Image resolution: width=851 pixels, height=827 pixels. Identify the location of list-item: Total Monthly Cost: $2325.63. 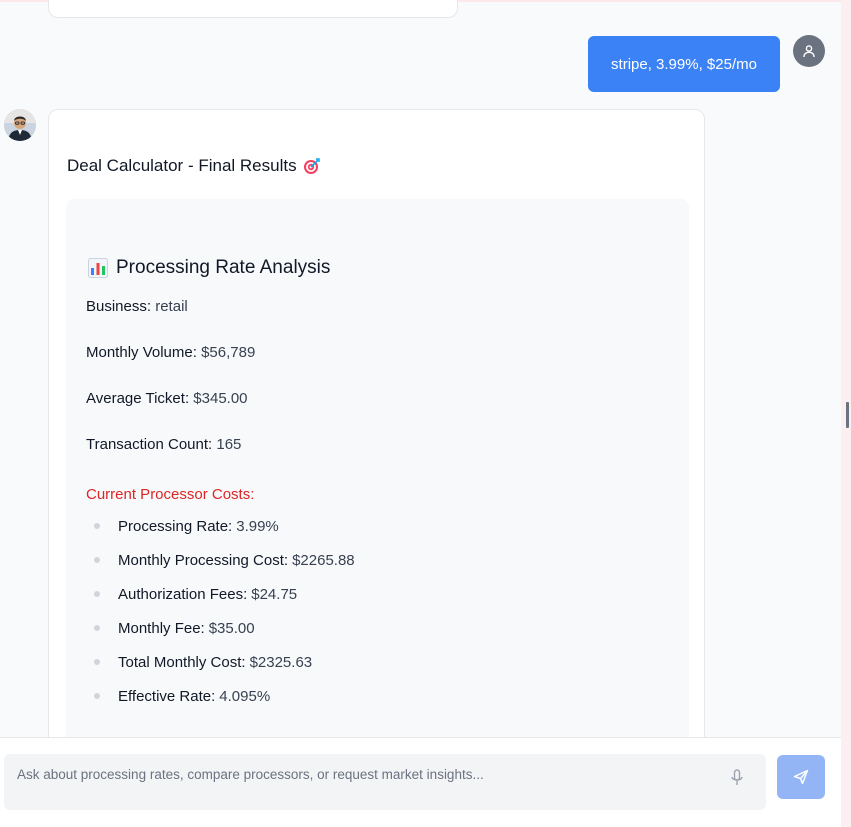
(220, 662).